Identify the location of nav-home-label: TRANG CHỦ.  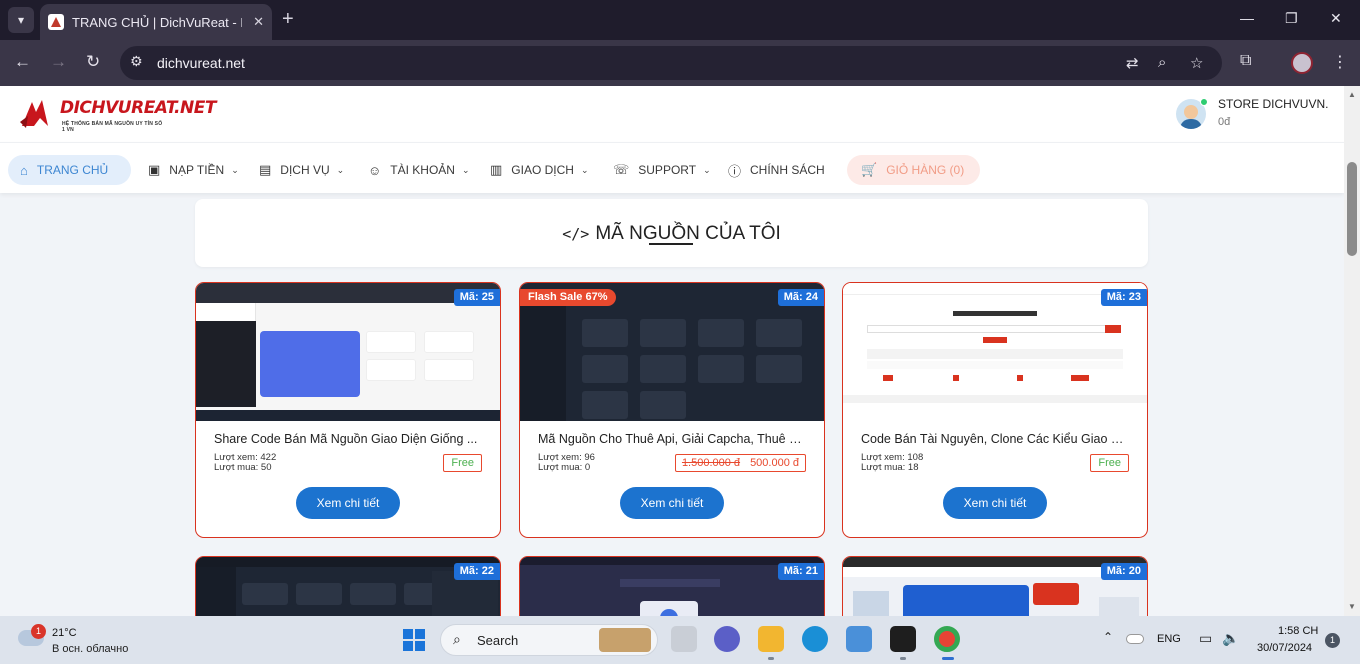
(72, 170).